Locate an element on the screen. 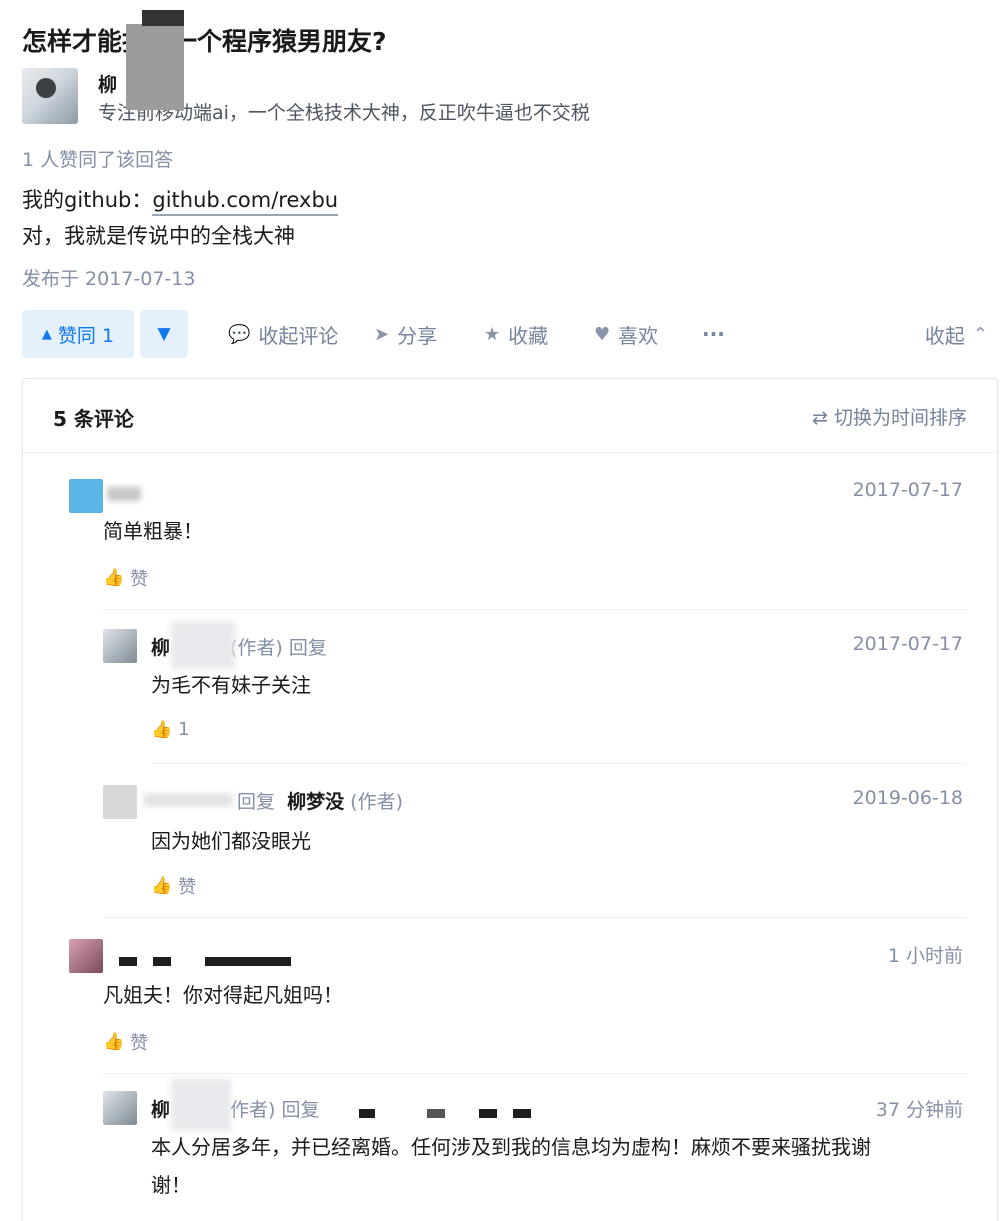 Image resolution: width=1000 pixels, height=1221 pixels. github-label: 我的github： is located at coordinates (87, 200).